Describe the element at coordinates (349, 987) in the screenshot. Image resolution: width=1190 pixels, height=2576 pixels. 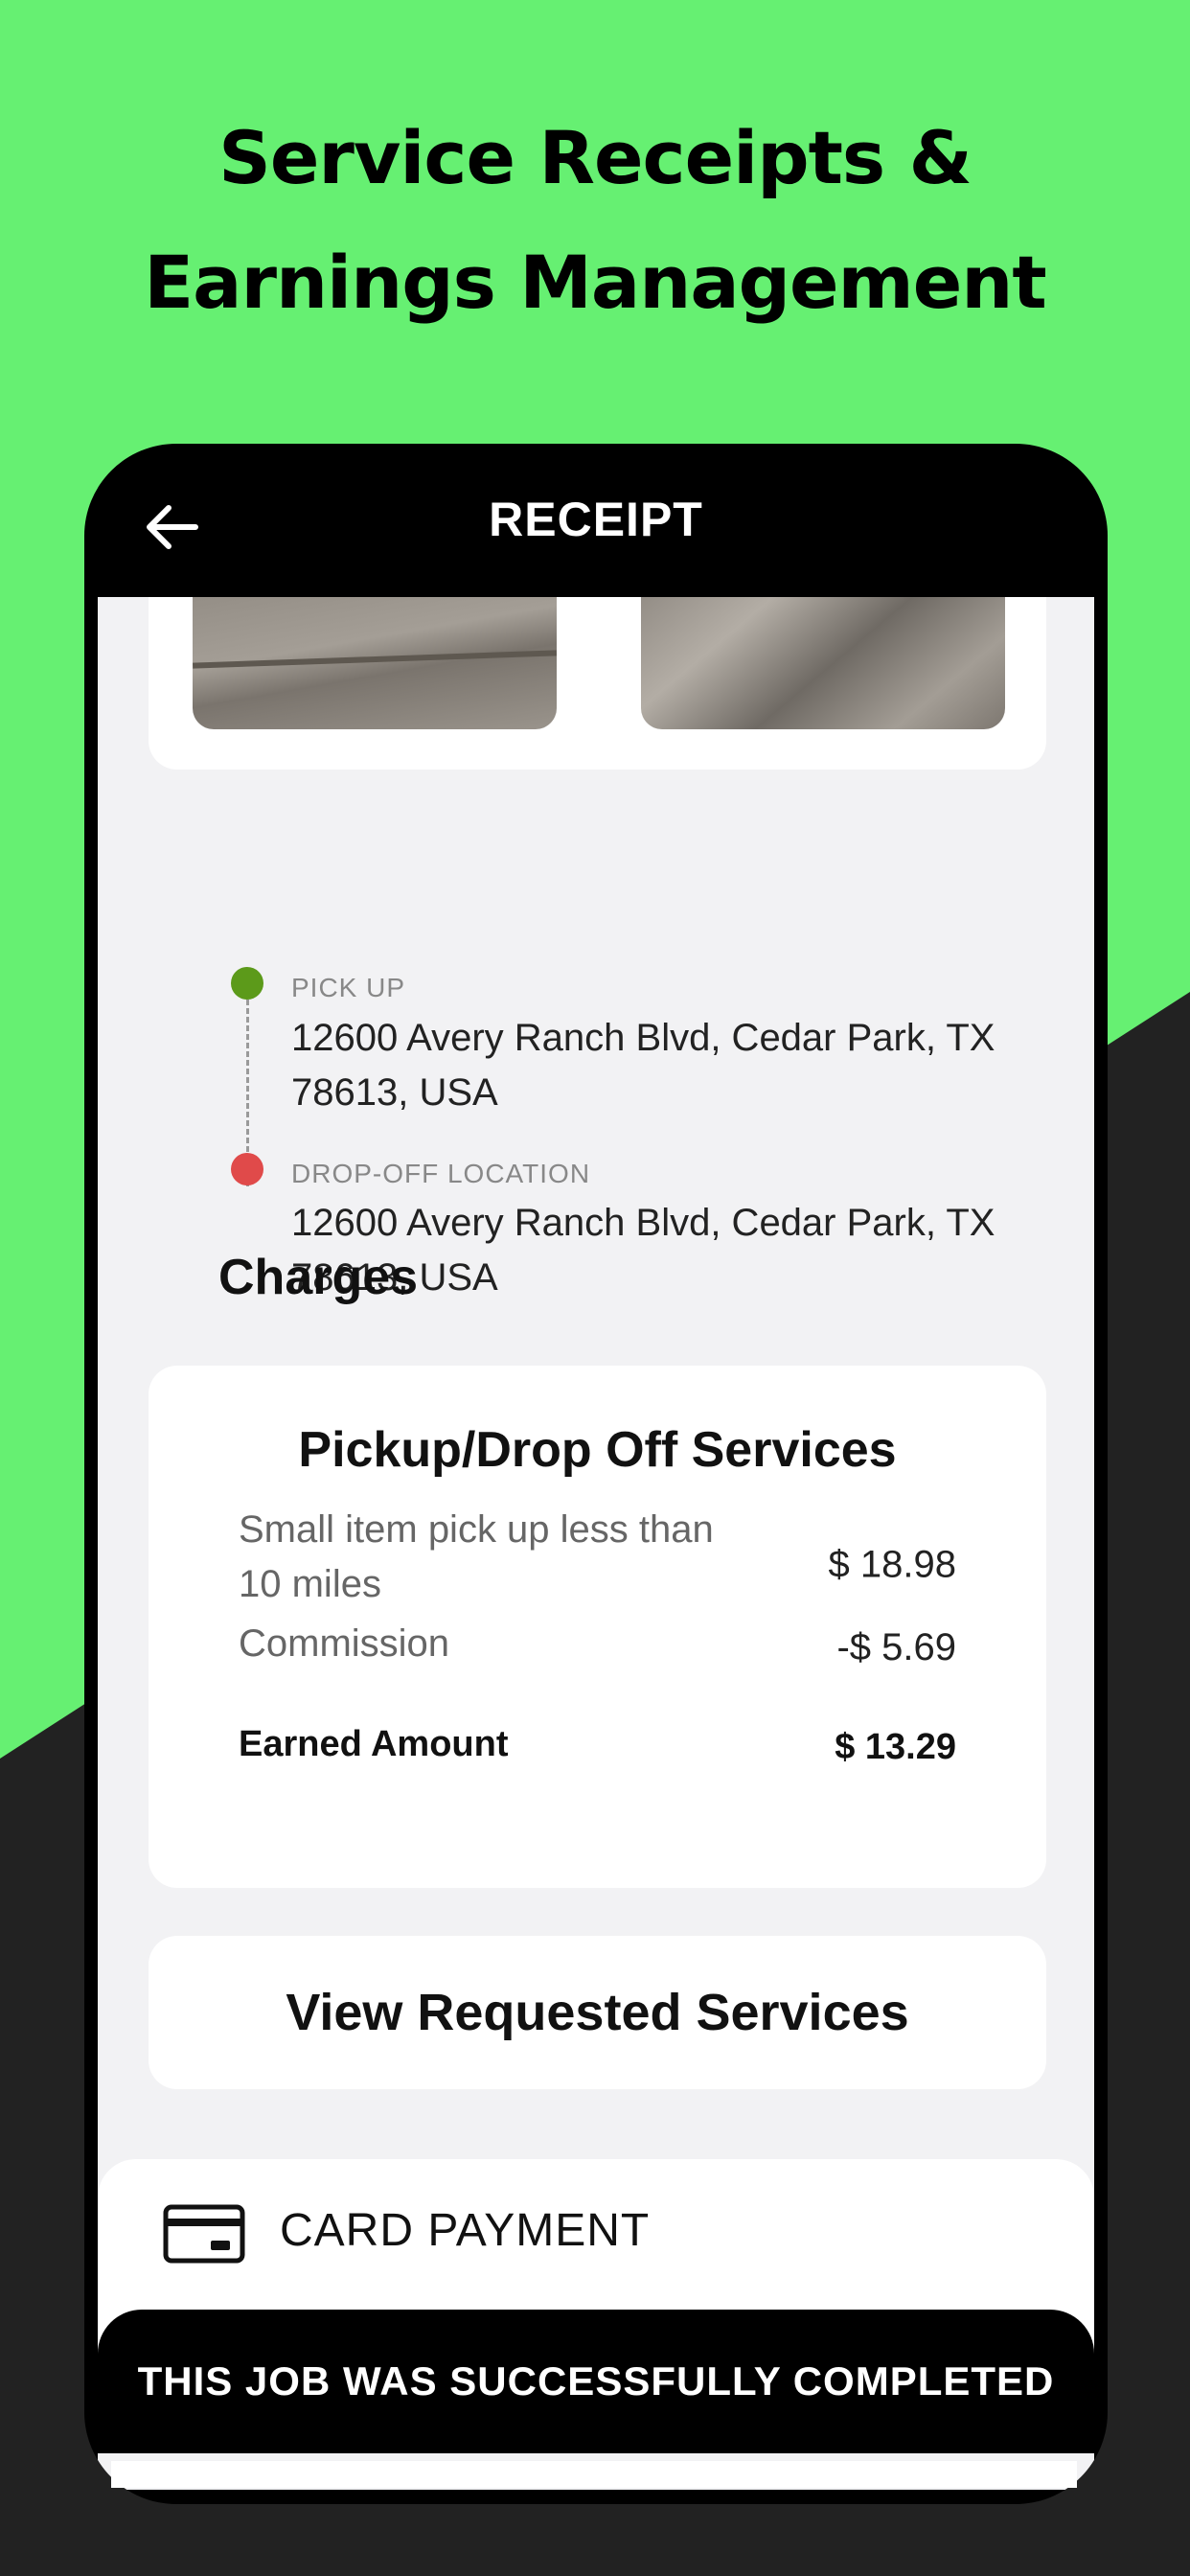
I see `pickup-label: PICK UP` at that location.